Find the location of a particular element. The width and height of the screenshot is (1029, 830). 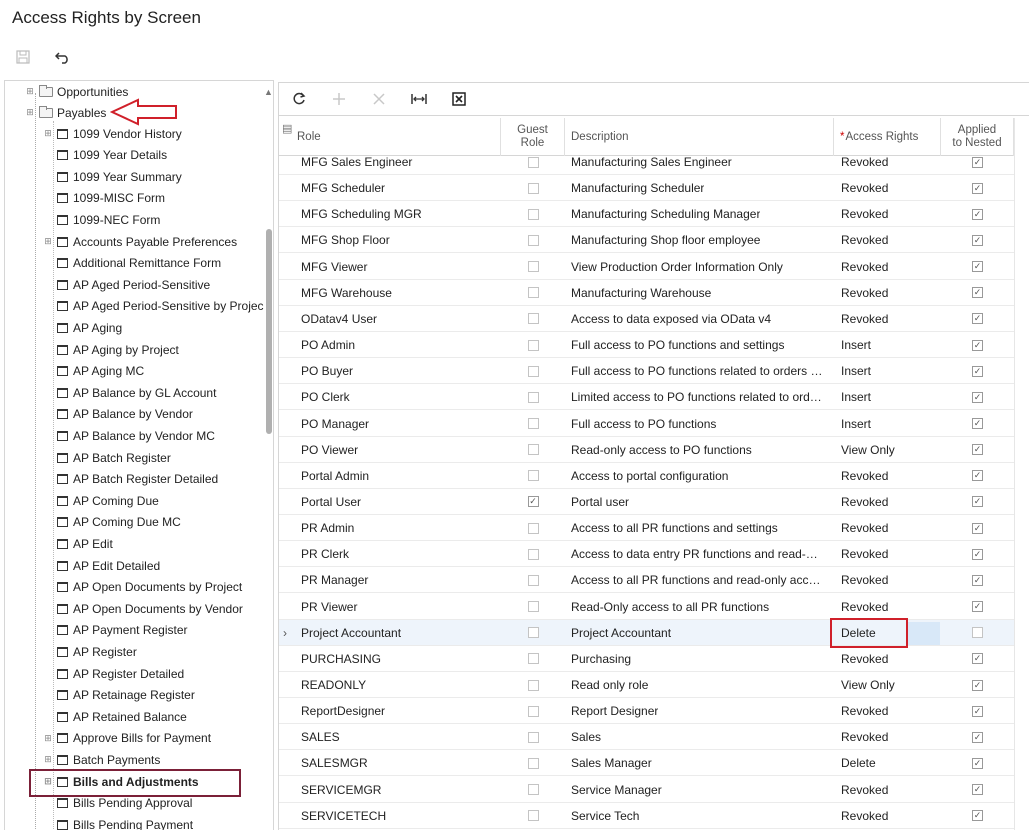

tree-item-screen: AP Open Documents by Vendor is located at coordinates (143, 608).